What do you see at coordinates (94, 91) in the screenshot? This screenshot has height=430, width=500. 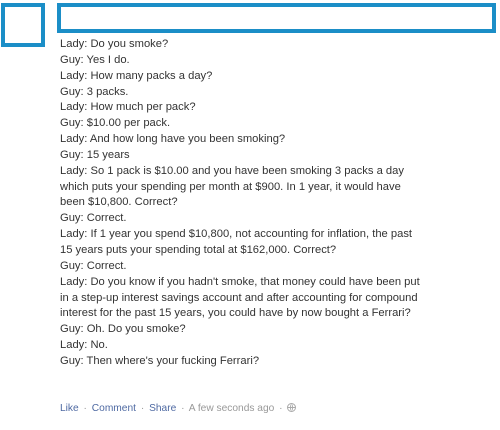 I see `post-line: Guy: 3 packs.` at bounding box center [94, 91].